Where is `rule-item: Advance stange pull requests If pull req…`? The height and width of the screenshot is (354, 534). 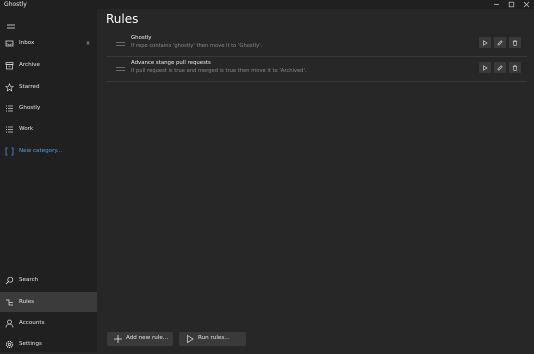 rule-item: Advance stange pull requests If pull req… is located at coordinates (316, 70).